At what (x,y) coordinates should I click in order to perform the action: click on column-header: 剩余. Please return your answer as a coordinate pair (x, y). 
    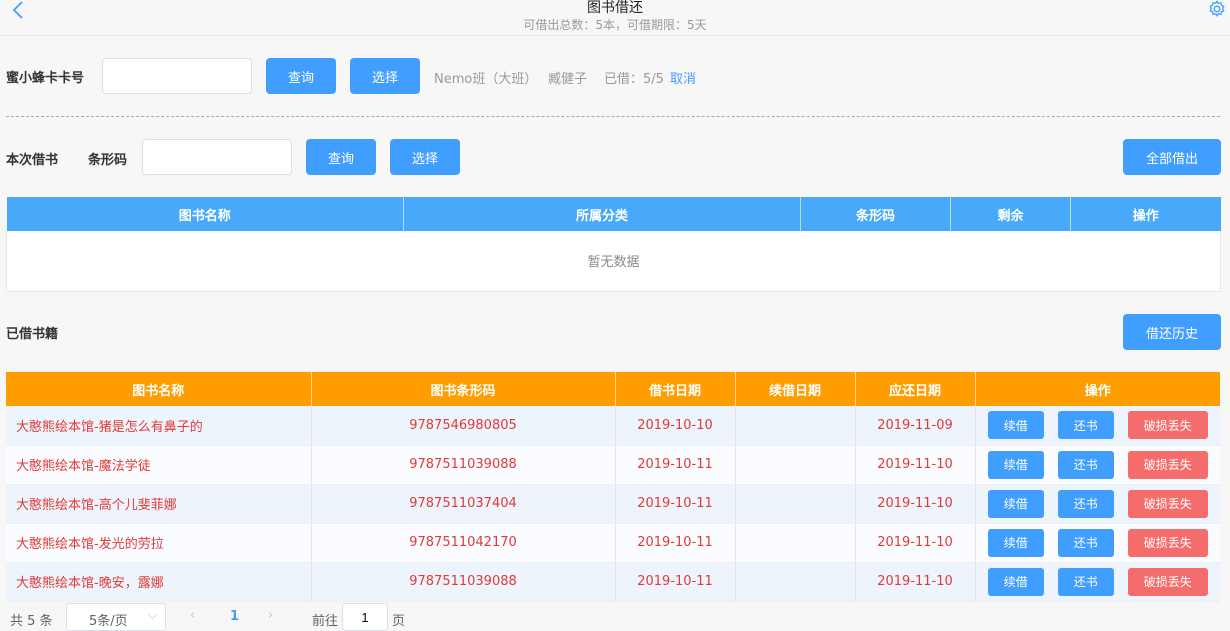
    Looking at the image, I should click on (1010, 214).